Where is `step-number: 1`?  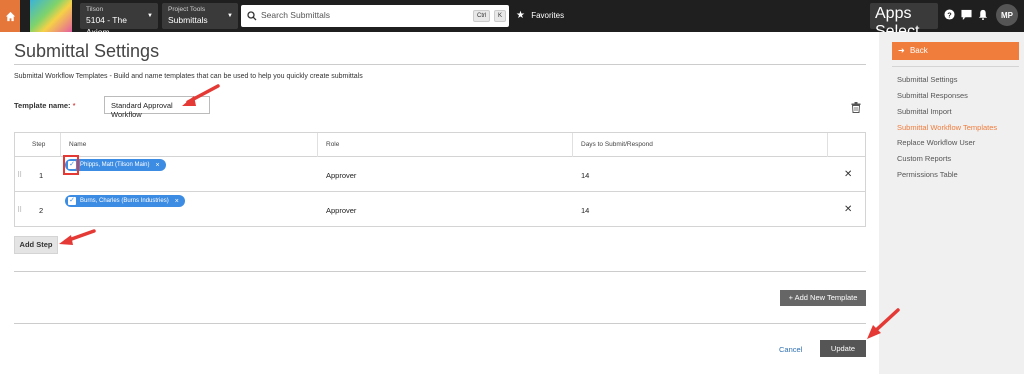 step-number: 1 is located at coordinates (41, 175).